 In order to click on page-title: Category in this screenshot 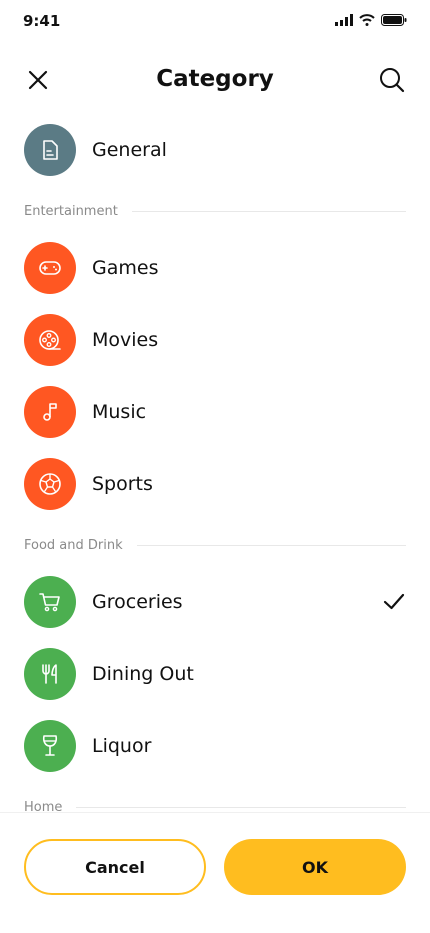, I will do `click(215, 79)`.